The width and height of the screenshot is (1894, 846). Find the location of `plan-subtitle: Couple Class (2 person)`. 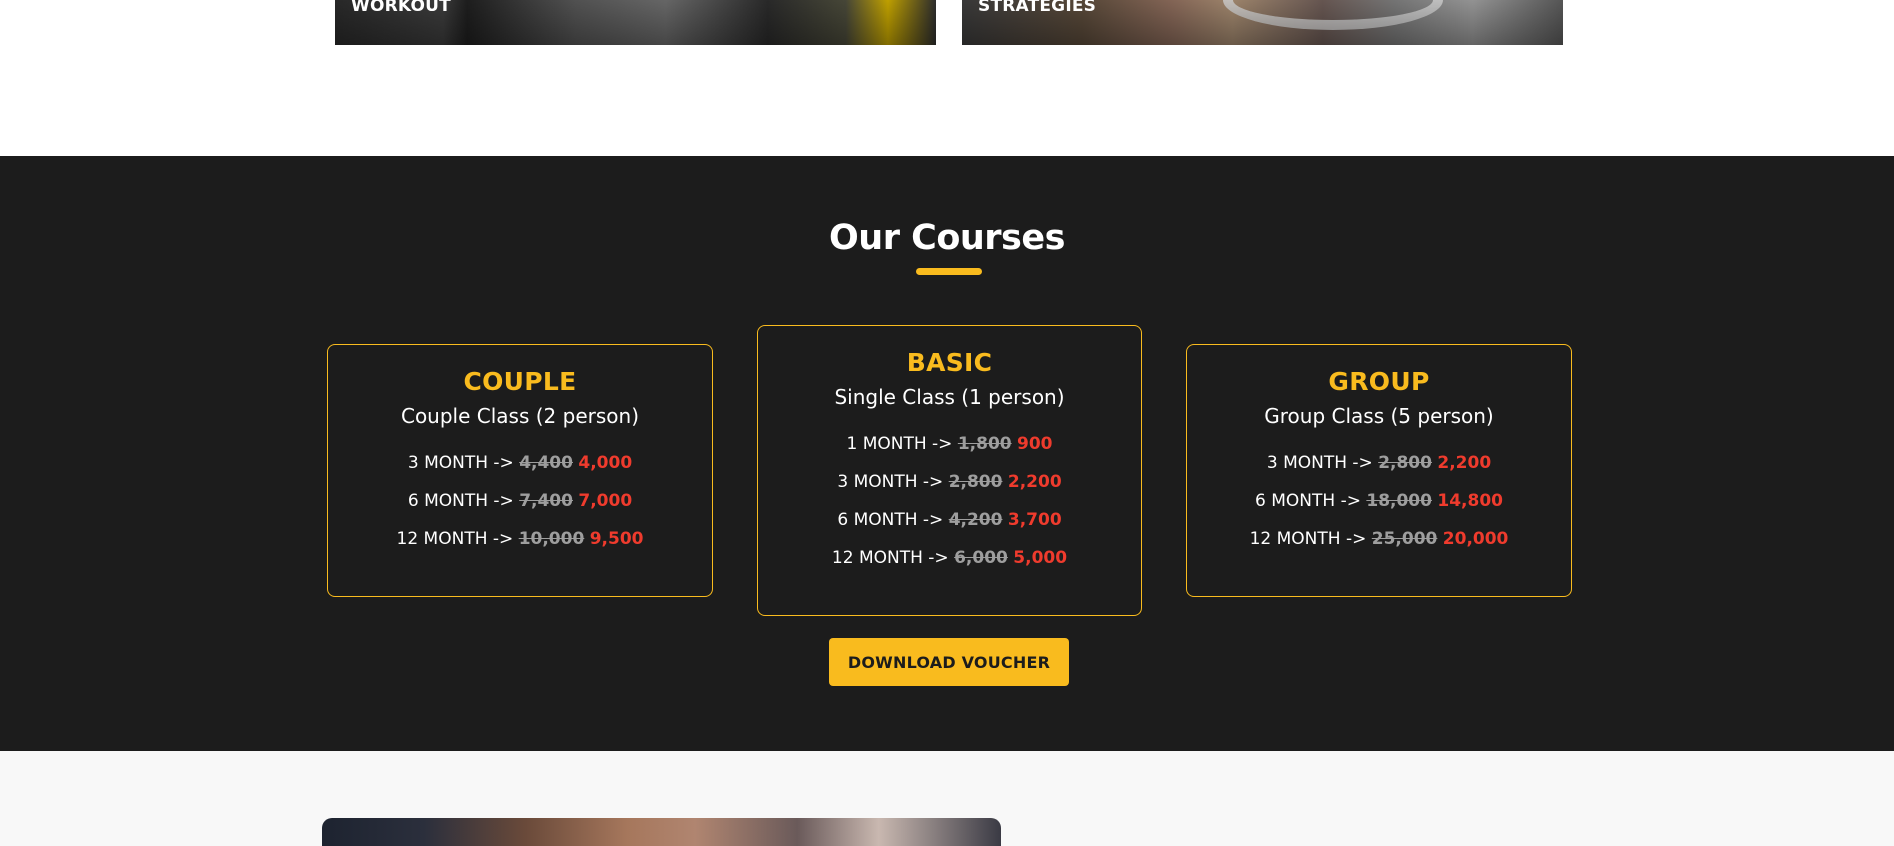

plan-subtitle: Couple Class (2 person) is located at coordinates (519, 416).